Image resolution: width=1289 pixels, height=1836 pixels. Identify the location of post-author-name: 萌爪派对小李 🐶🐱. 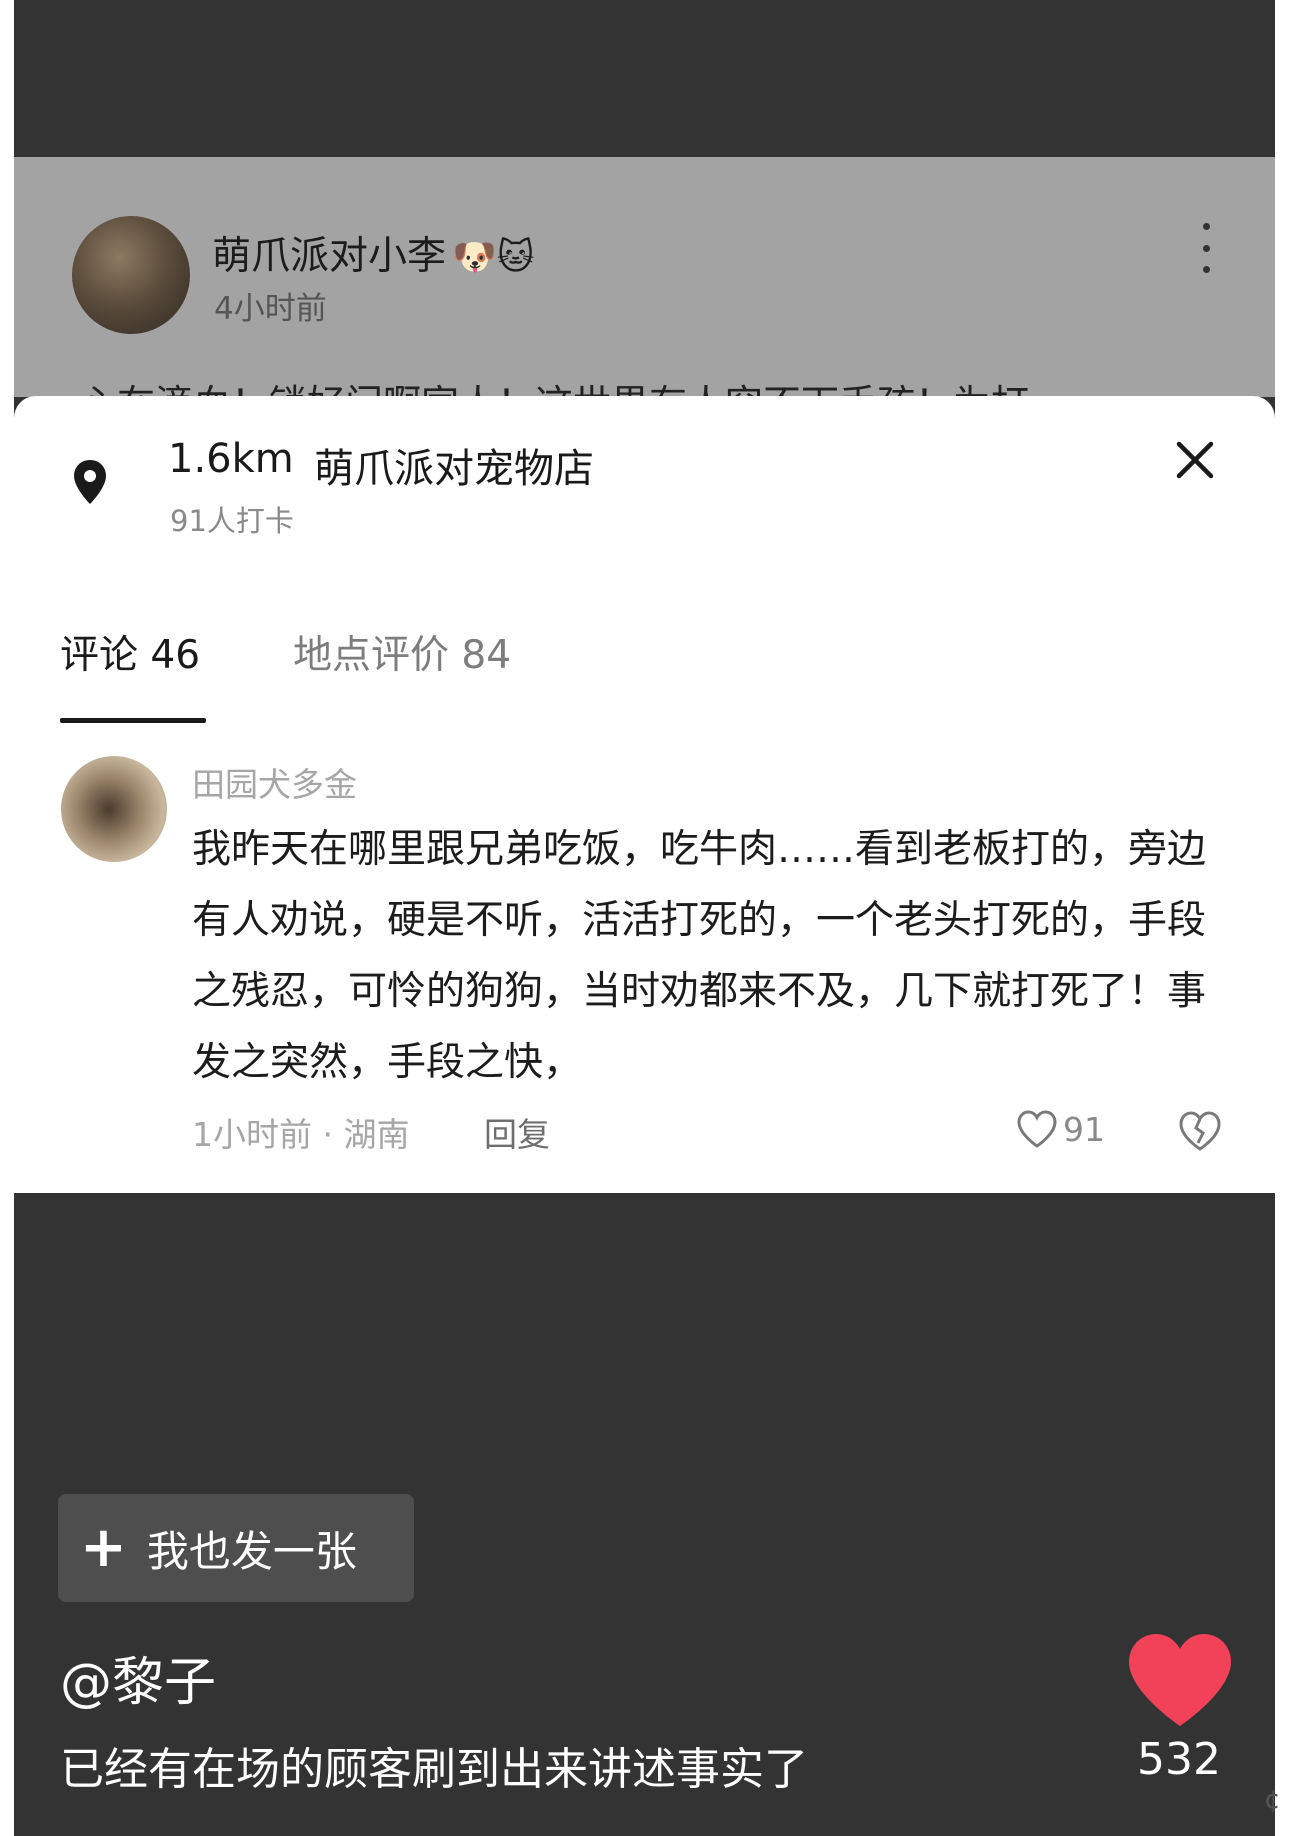
(373, 253).